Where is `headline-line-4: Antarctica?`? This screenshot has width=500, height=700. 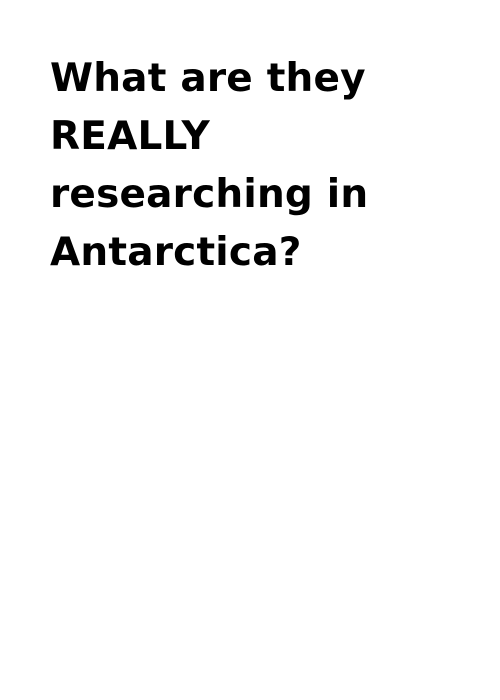
headline-line-4: Antarctica? is located at coordinates (176, 252).